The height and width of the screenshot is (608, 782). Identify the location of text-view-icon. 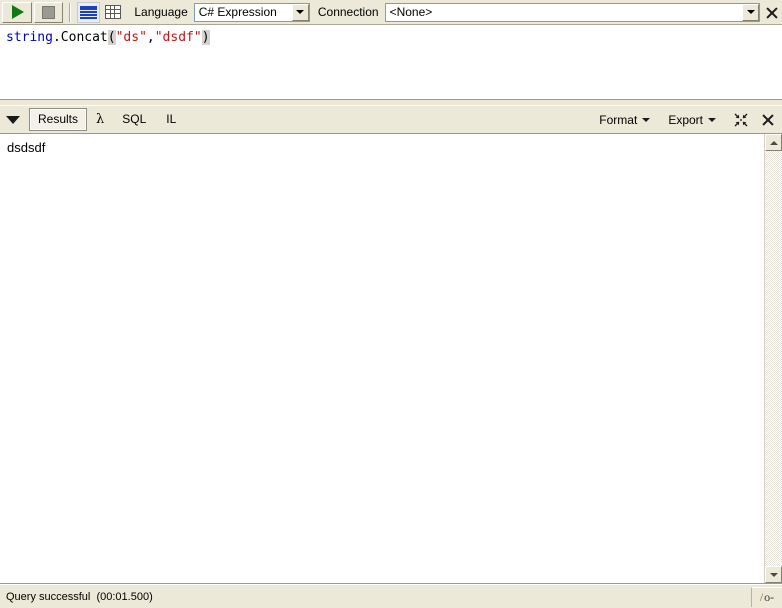
(88, 12).